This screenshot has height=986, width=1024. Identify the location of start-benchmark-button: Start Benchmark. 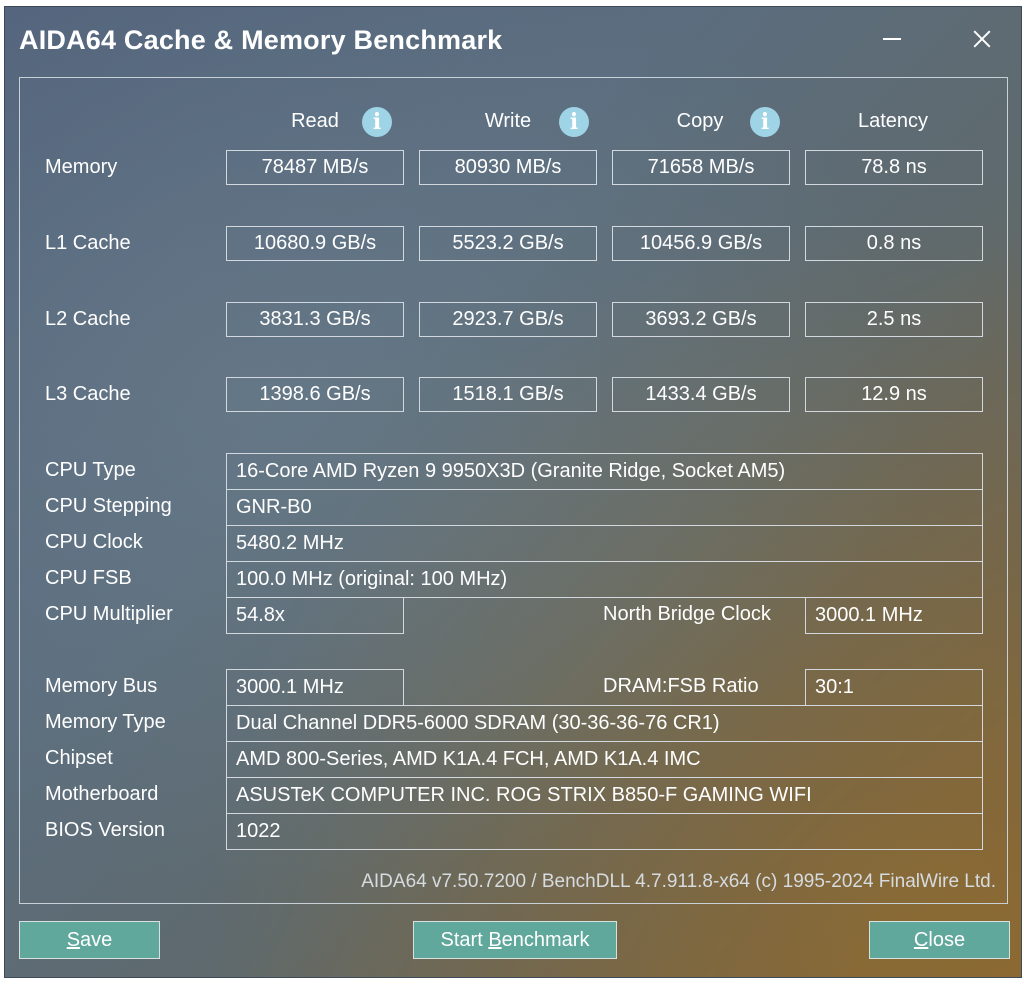
(515, 940).